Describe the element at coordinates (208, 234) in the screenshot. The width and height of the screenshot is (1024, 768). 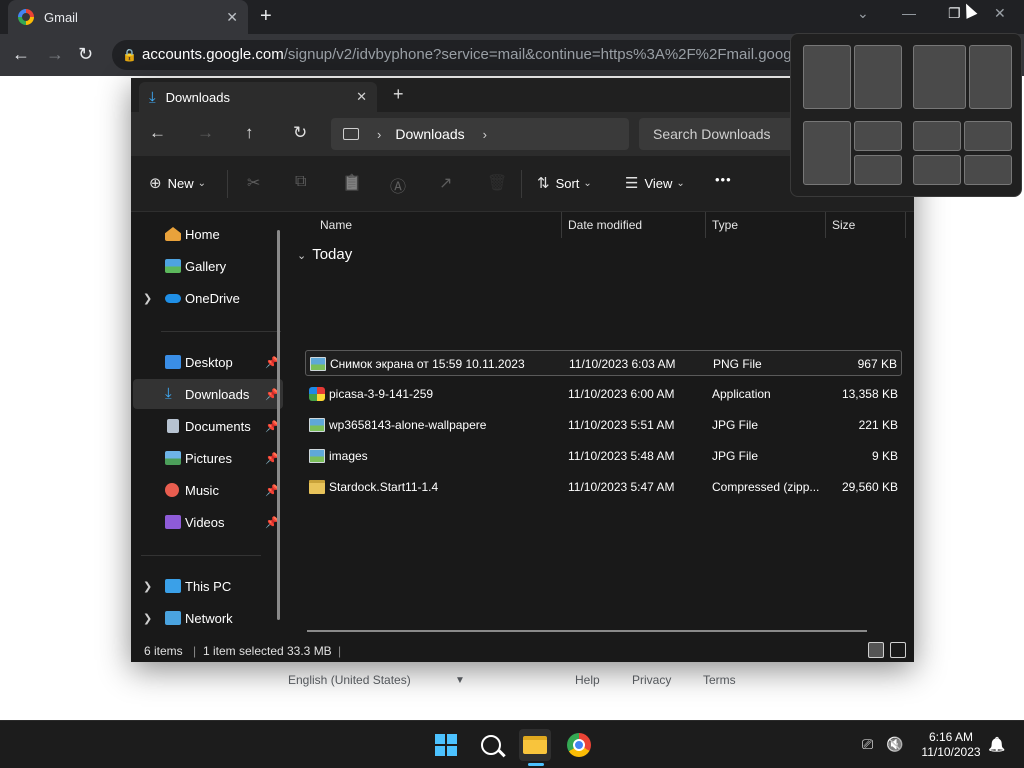
I see `sidebar-item-home: Home` at that location.